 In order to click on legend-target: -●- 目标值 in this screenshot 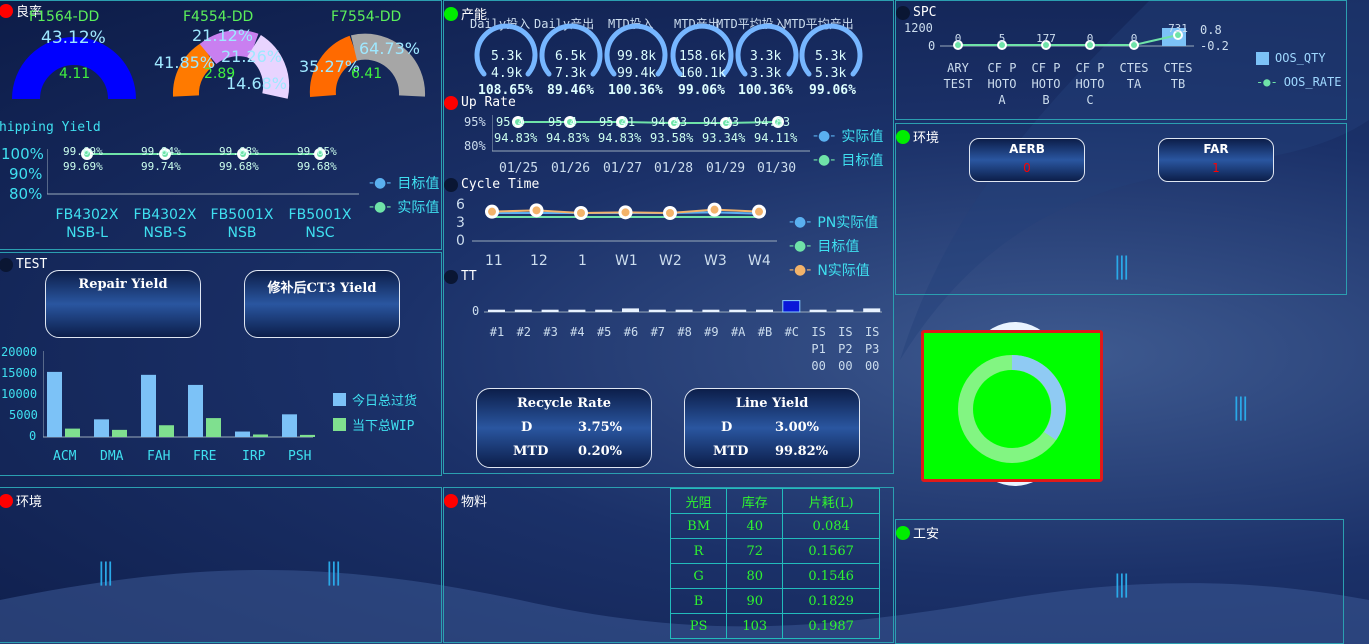, I will do `click(404, 183)`.